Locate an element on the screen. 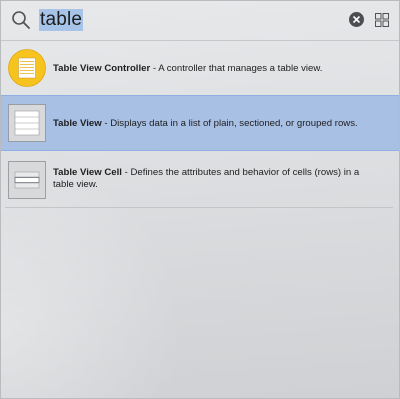 The height and width of the screenshot is (399, 400). search-icon is located at coordinates (21, 20).